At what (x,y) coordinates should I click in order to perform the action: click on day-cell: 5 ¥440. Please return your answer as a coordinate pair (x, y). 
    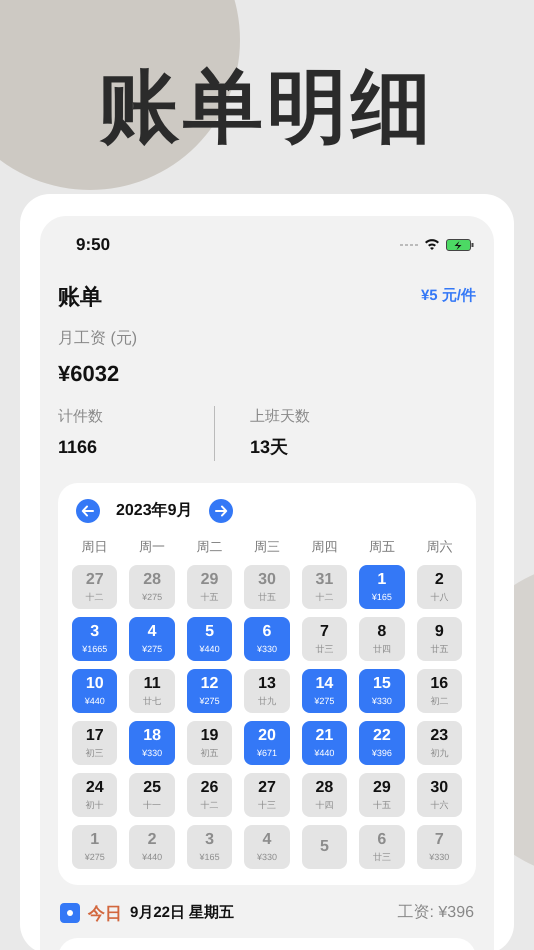
    Looking at the image, I should click on (209, 638).